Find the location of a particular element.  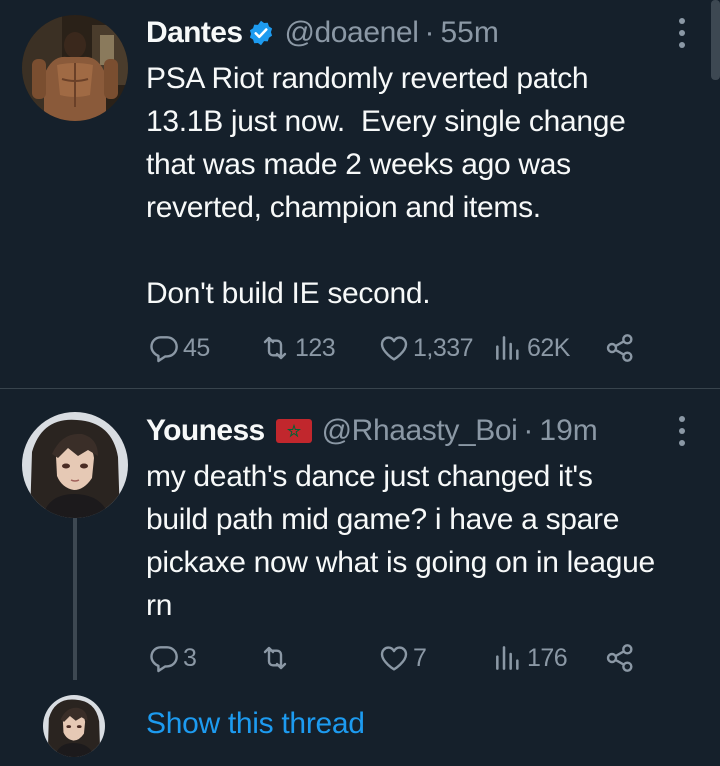

reply-button: 3 is located at coordinates (172, 658).